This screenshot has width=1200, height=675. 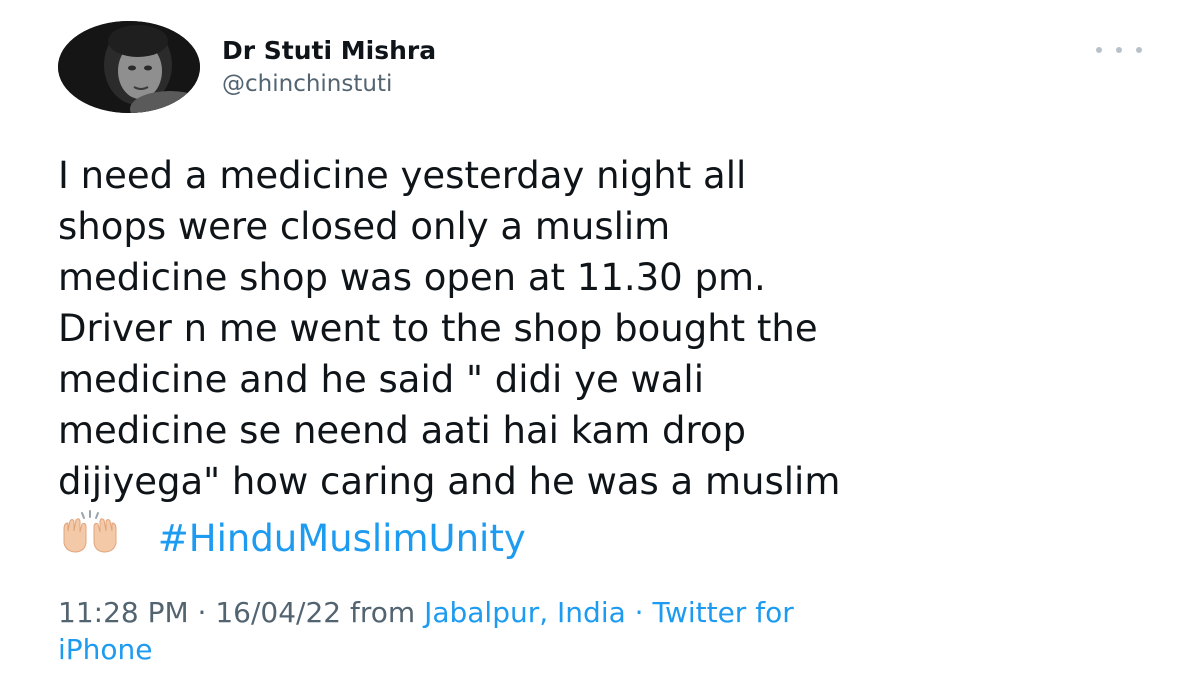 I want to click on more-options-button, so click(x=1119, y=50).